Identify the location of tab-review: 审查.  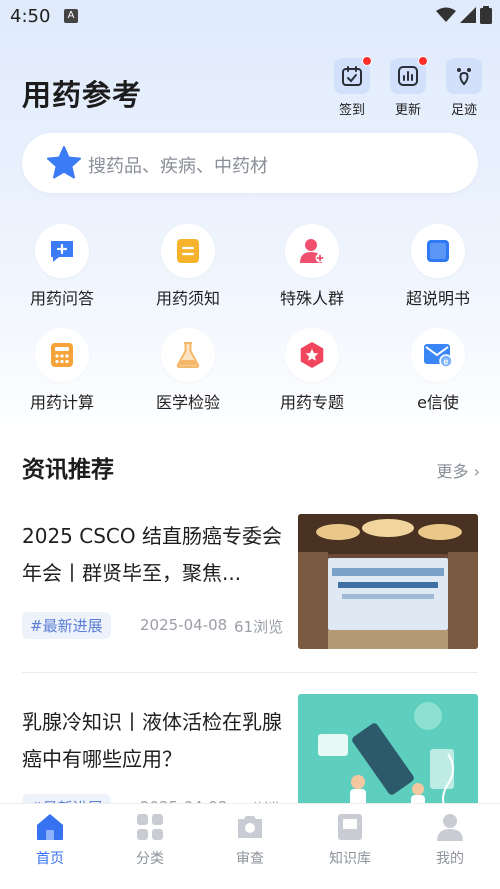
(250, 846).